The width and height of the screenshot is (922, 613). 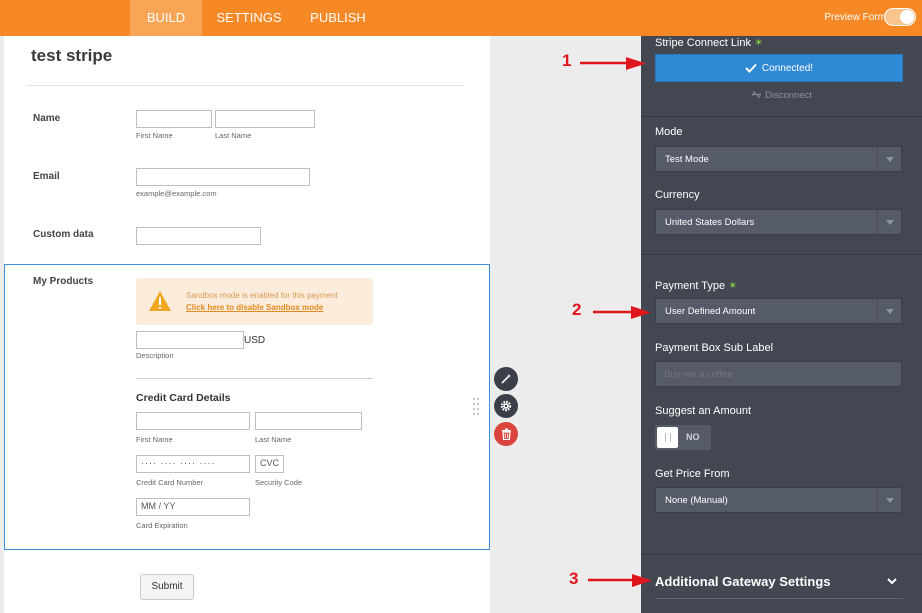 I want to click on first-name-input, so click(x=174, y=119).